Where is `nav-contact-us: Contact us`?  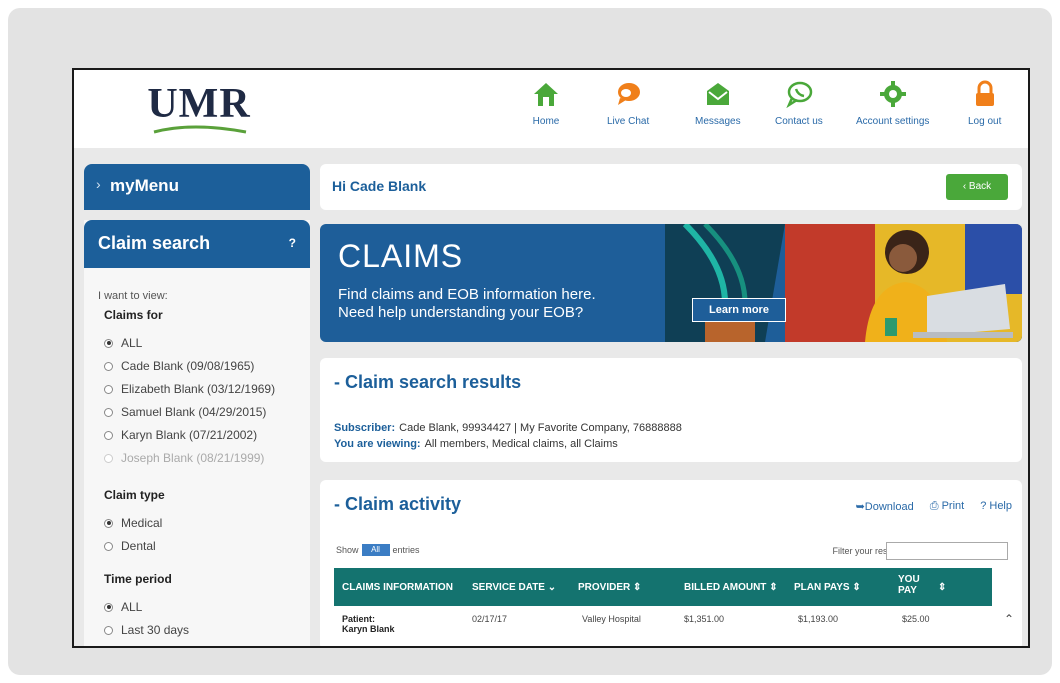 nav-contact-us: Contact us is located at coordinates (799, 103).